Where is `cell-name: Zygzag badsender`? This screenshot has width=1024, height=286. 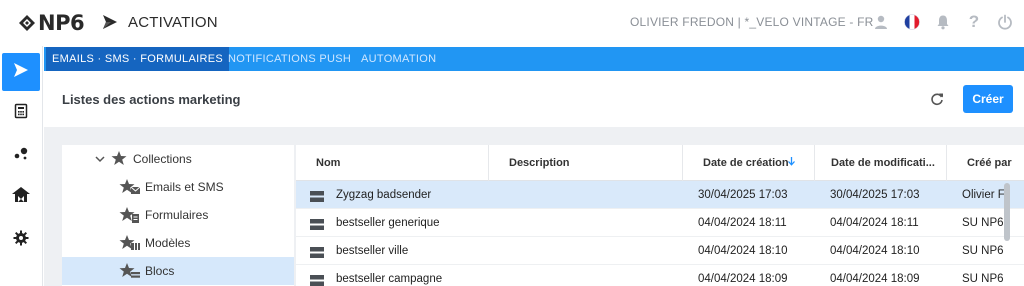 cell-name: Zygzag badsender is located at coordinates (384, 195).